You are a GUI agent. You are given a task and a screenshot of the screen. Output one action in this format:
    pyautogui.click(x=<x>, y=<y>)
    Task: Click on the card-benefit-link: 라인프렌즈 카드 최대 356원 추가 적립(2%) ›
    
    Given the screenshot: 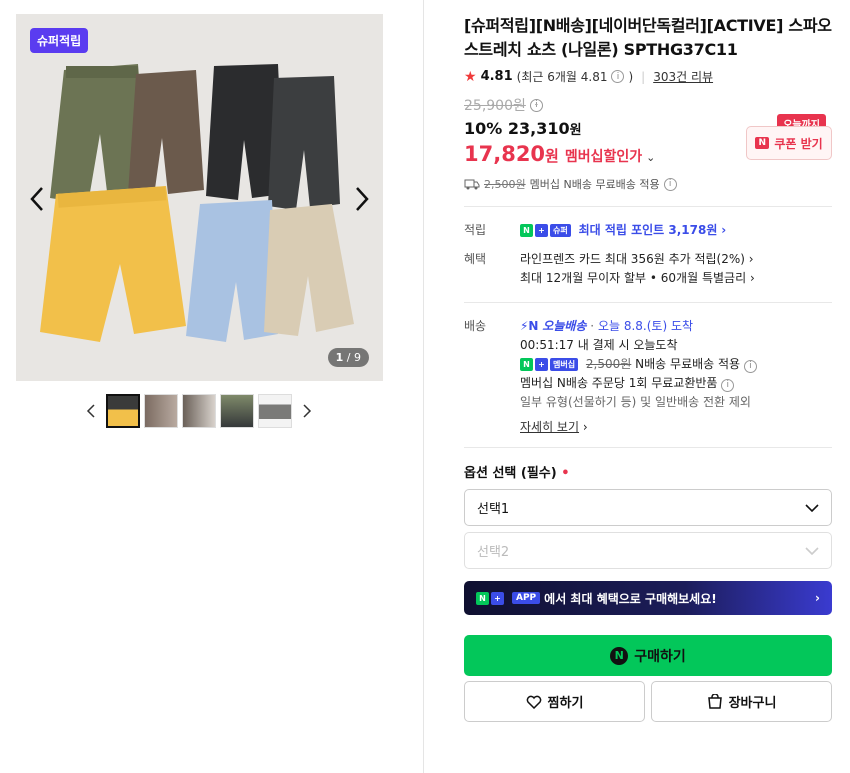 What is the action you would take?
    pyautogui.click(x=637, y=259)
    